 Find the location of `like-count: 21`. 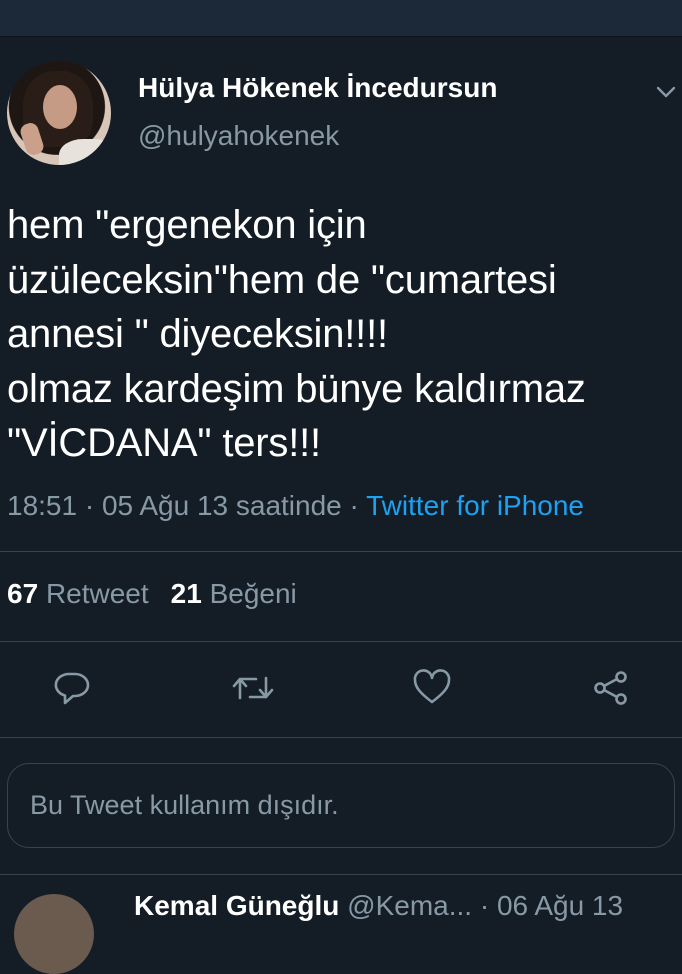

like-count: 21 is located at coordinates (186, 593).